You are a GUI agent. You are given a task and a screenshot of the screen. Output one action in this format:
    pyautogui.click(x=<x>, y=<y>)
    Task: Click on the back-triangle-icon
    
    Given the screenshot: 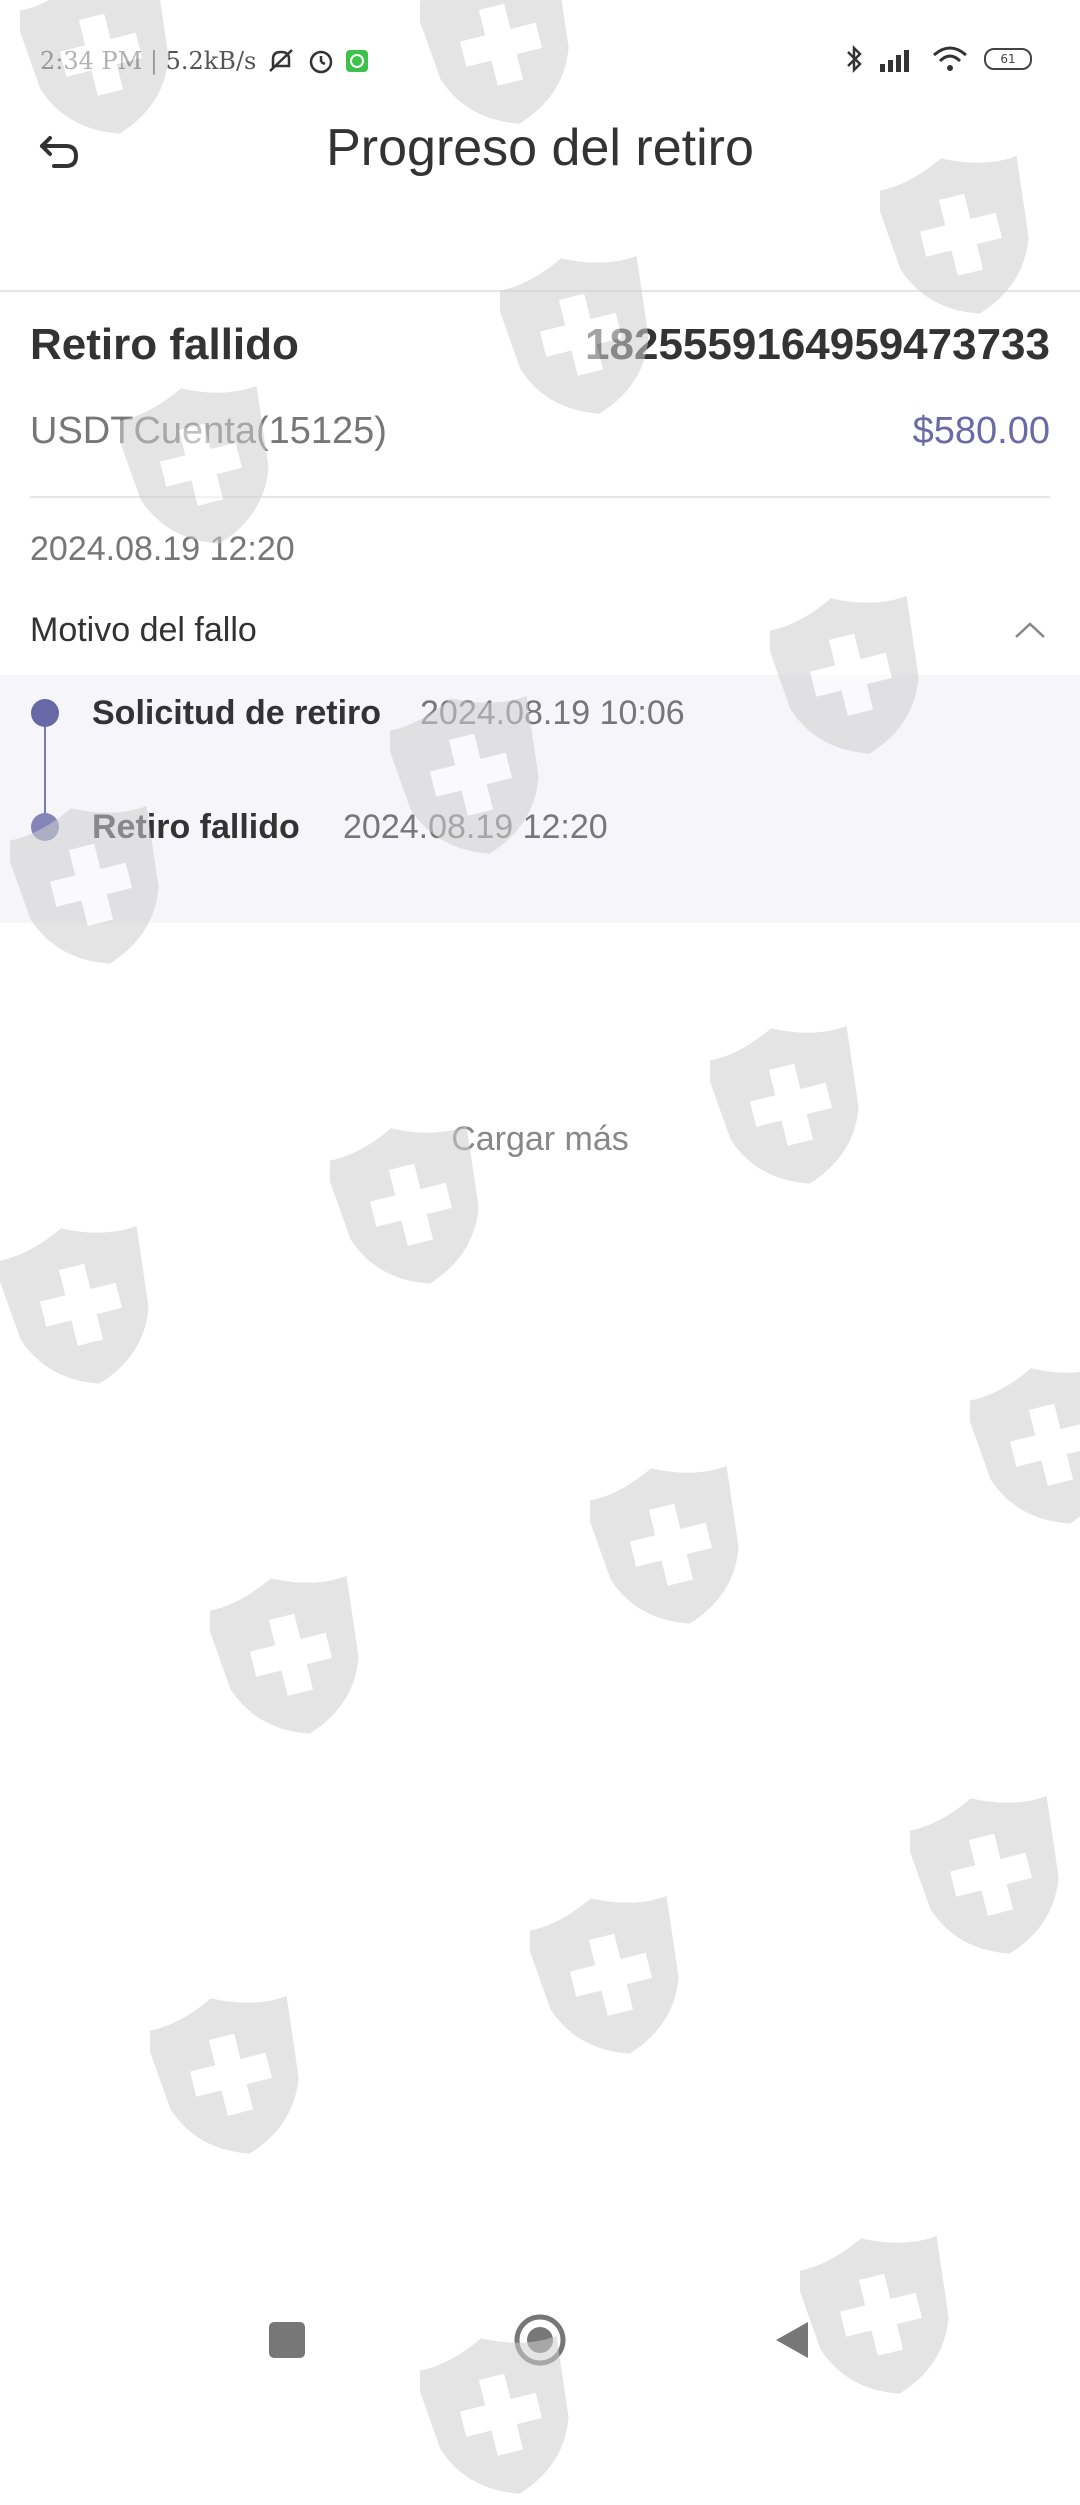 What is the action you would take?
    pyautogui.click(x=792, y=2340)
    